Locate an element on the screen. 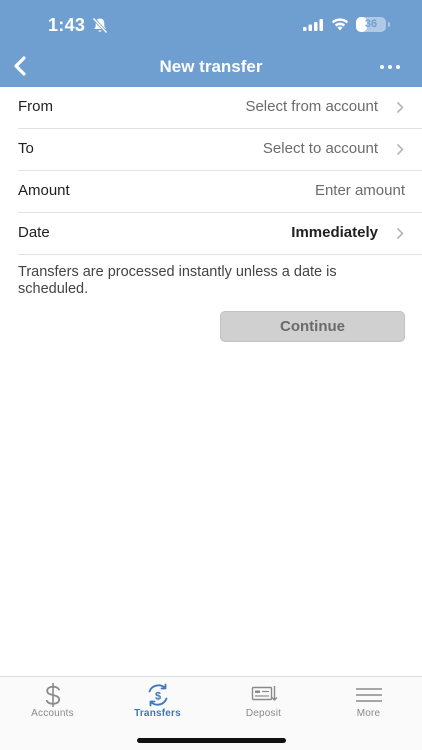 This screenshot has height=750, width=422. tab-accounts: Accounts is located at coordinates (52, 702).